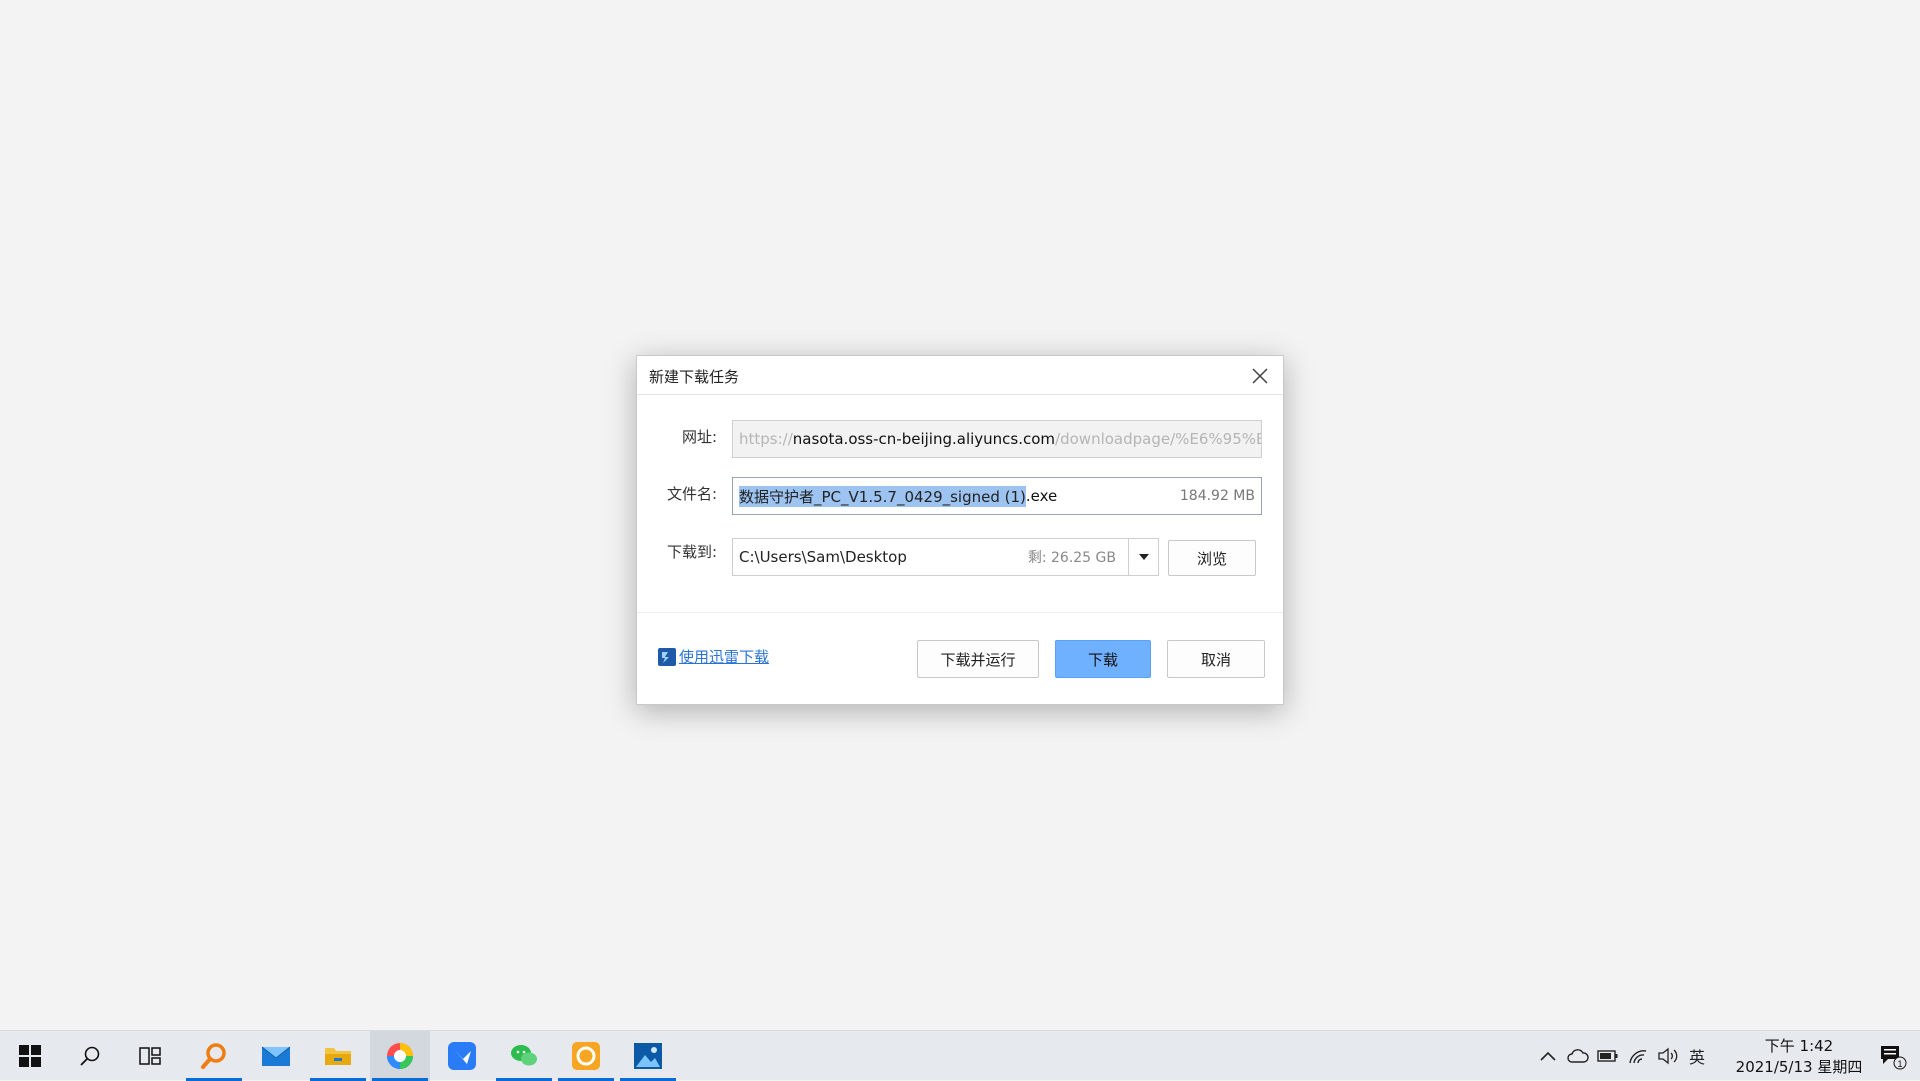 The height and width of the screenshot is (1081, 1920). I want to click on photos-icon, so click(648, 1056).